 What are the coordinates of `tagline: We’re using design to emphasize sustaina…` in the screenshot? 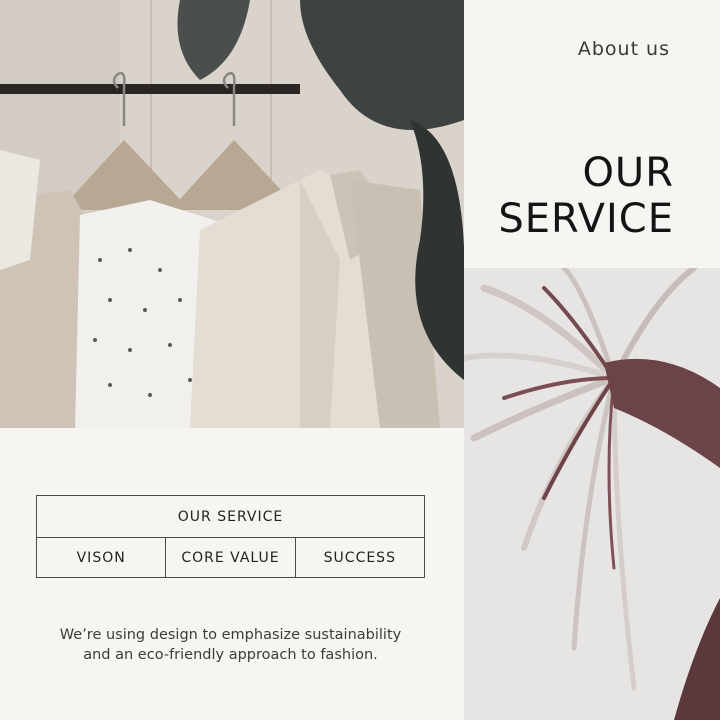 It's located at (230, 645).